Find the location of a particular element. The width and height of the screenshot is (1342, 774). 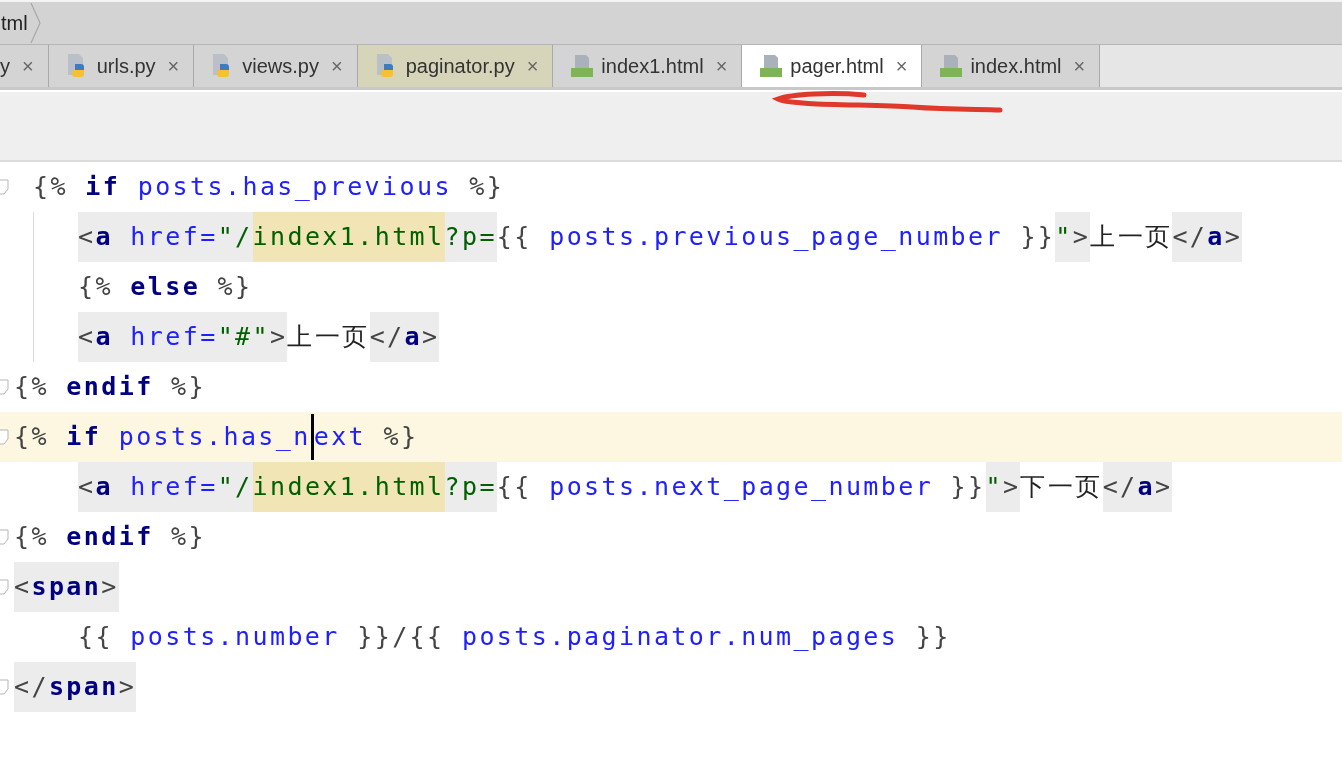

code-line: {{ posts.number }}/{{ posts.paginator.num_pages }} is located at coordinates (514, 637).